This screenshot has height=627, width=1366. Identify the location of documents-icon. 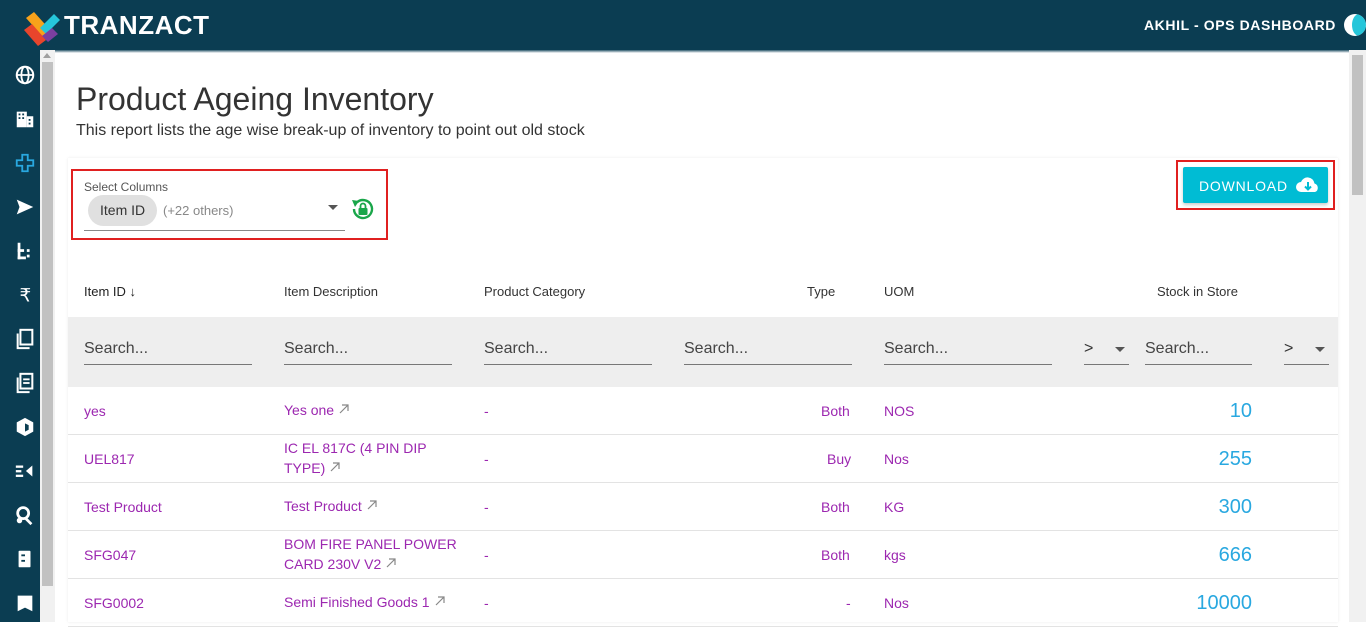
(26, 340).